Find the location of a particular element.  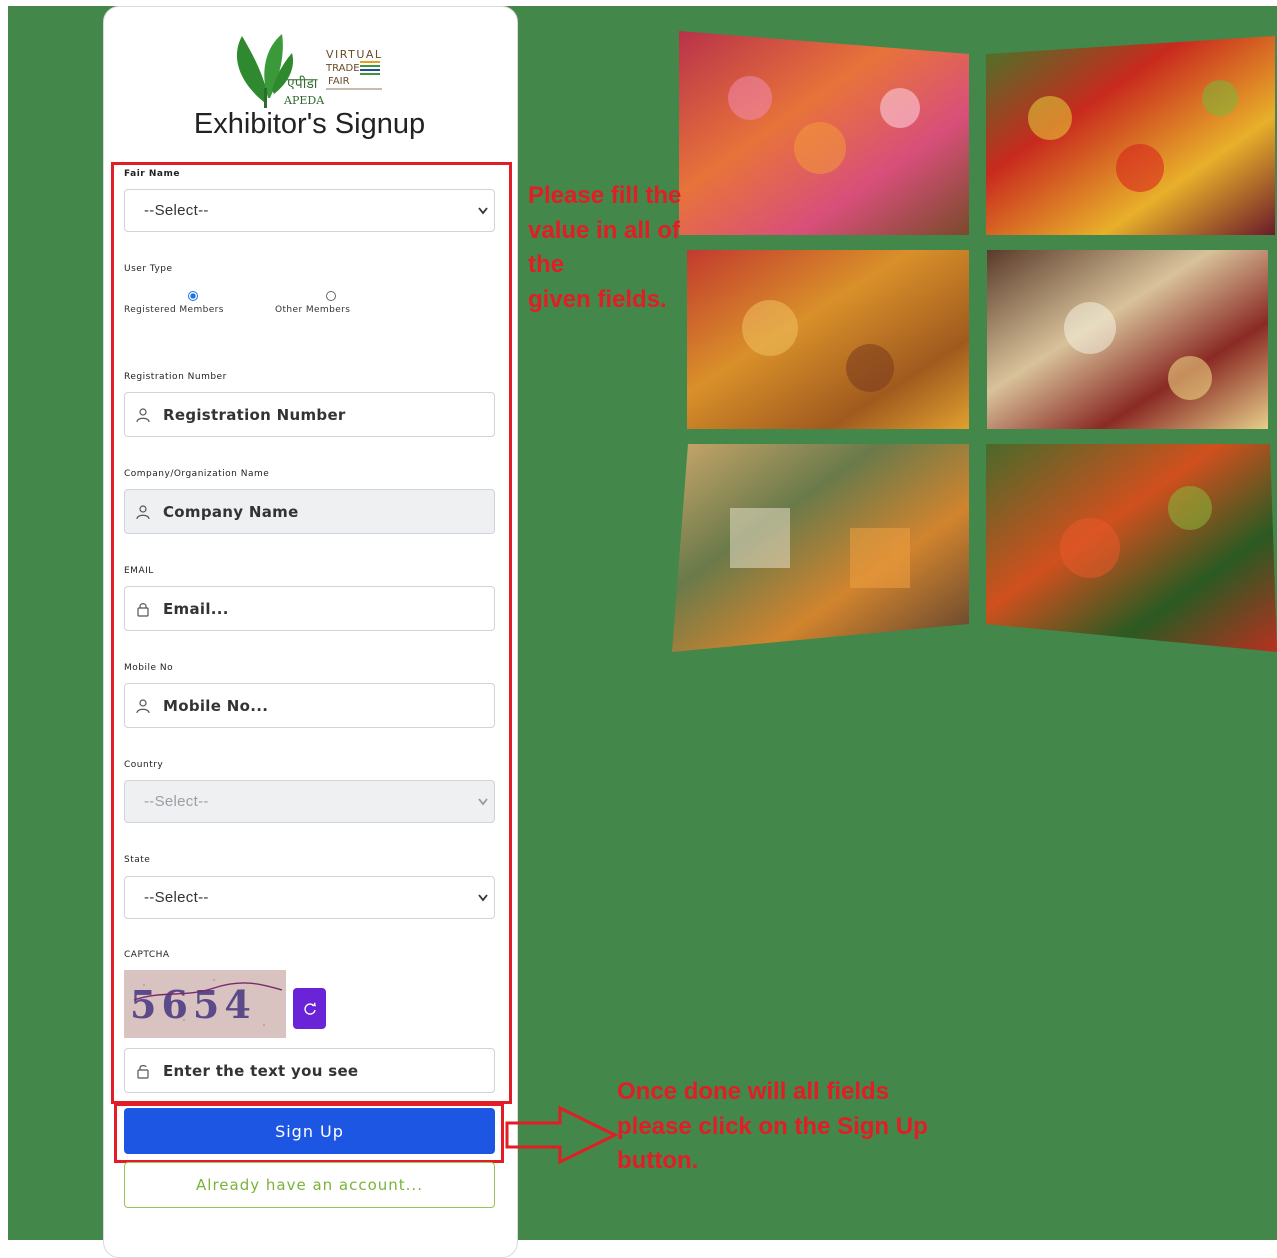

signup-note-line-1: Once done will all fields is located at coordinates (753, 1091).